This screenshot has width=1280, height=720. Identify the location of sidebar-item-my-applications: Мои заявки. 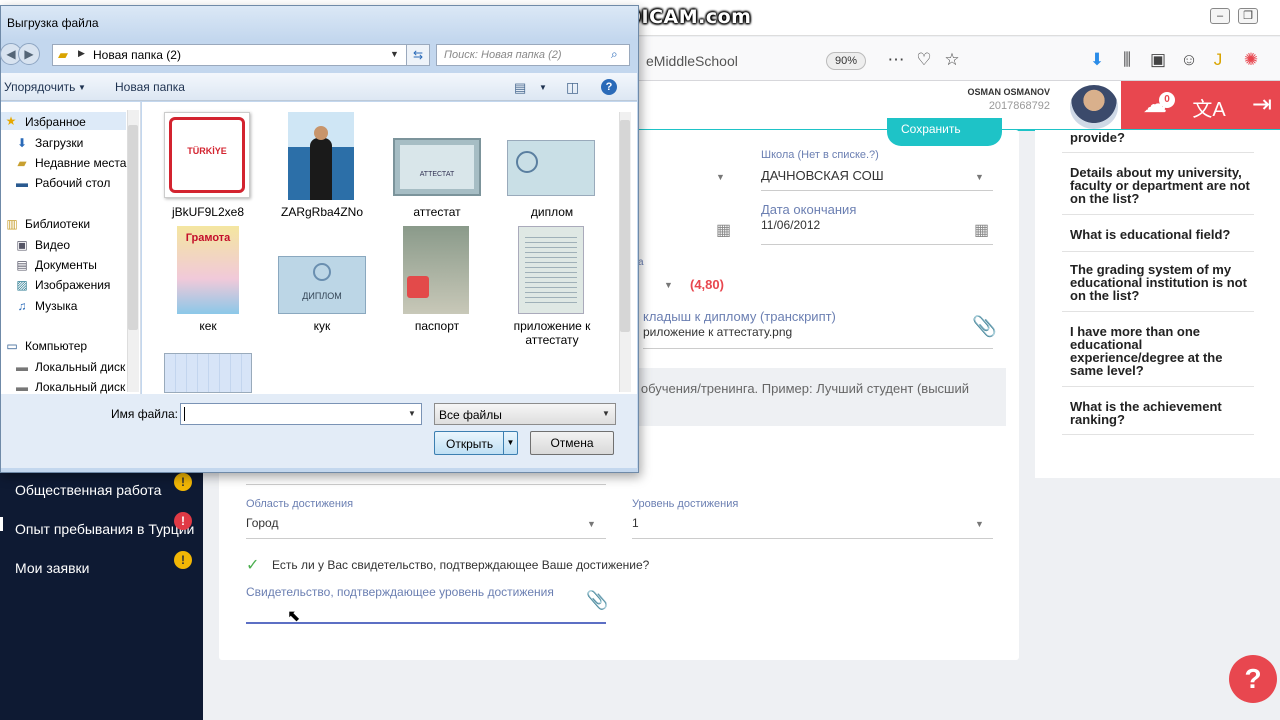
(52, 568).